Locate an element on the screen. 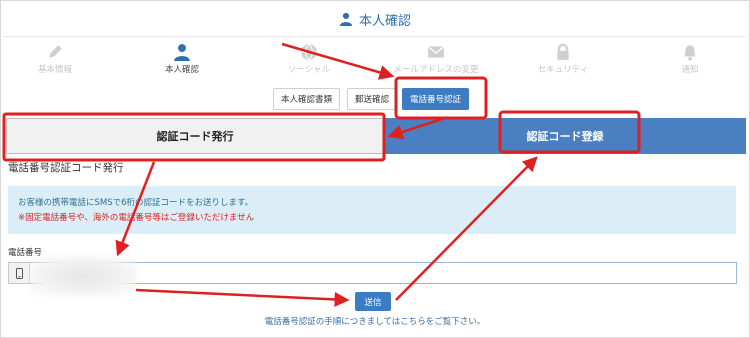 Image resolution: width=750 pixels, height=338 pixels. info-text: お客様の携帯電話にSMSで6桁の認証コードをお送りします。 is located at coordinates (136, 203).